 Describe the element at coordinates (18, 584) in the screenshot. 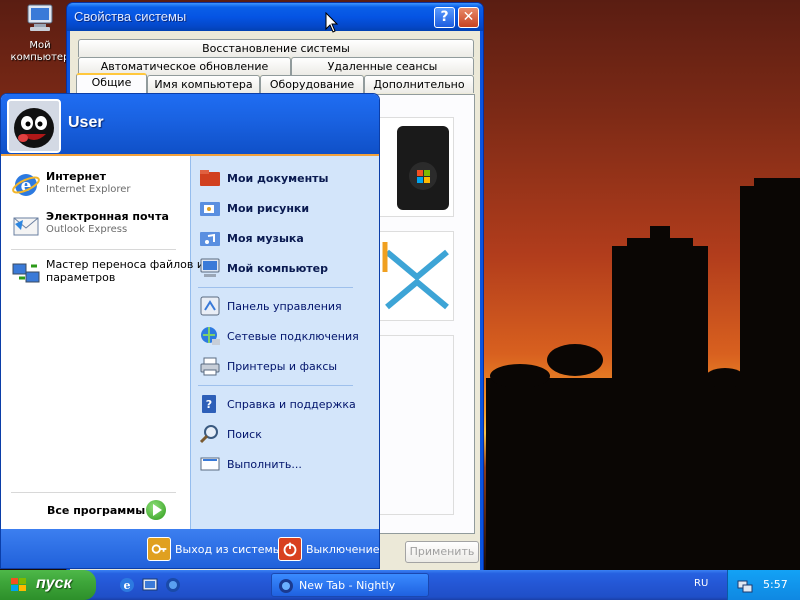

I see `windows-flag-icon` at that location.